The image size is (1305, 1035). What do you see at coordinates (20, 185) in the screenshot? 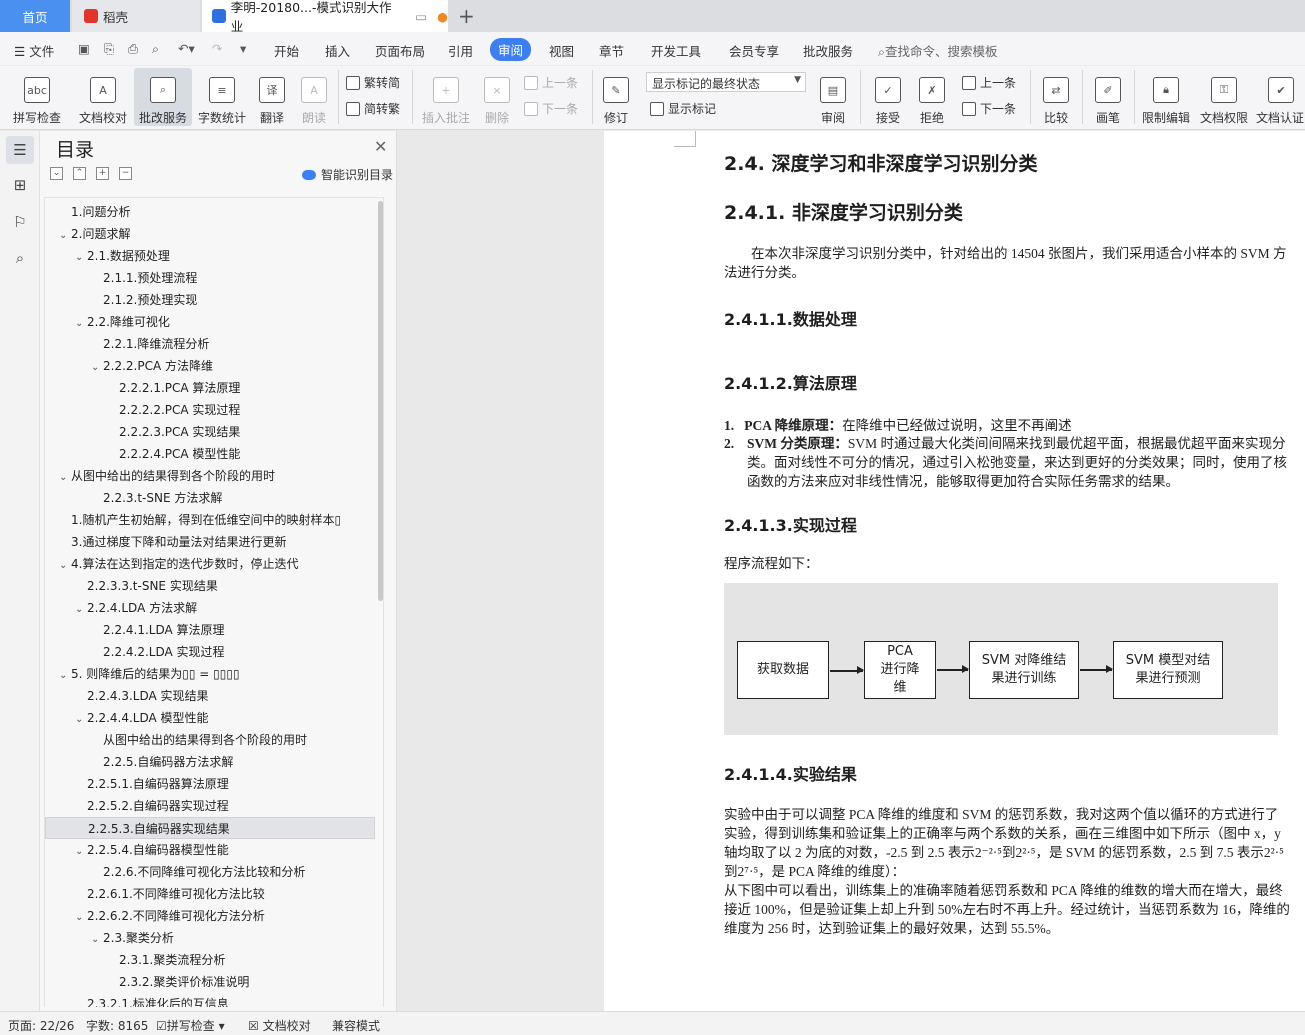
I see `nav-tree-icon: ⊞` at bounding box center [20, 185].